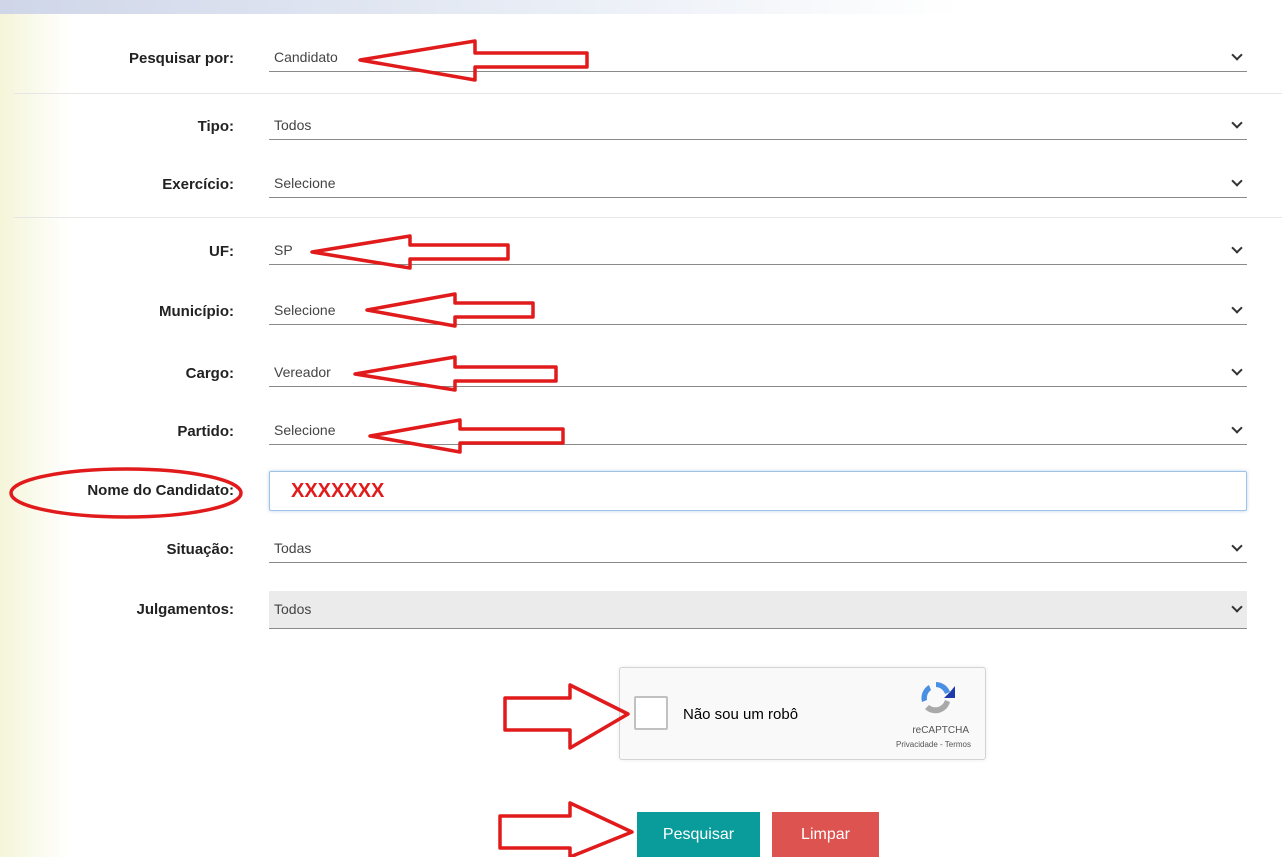  I want to click on recaptcha-checkbox, so click(651, 713).